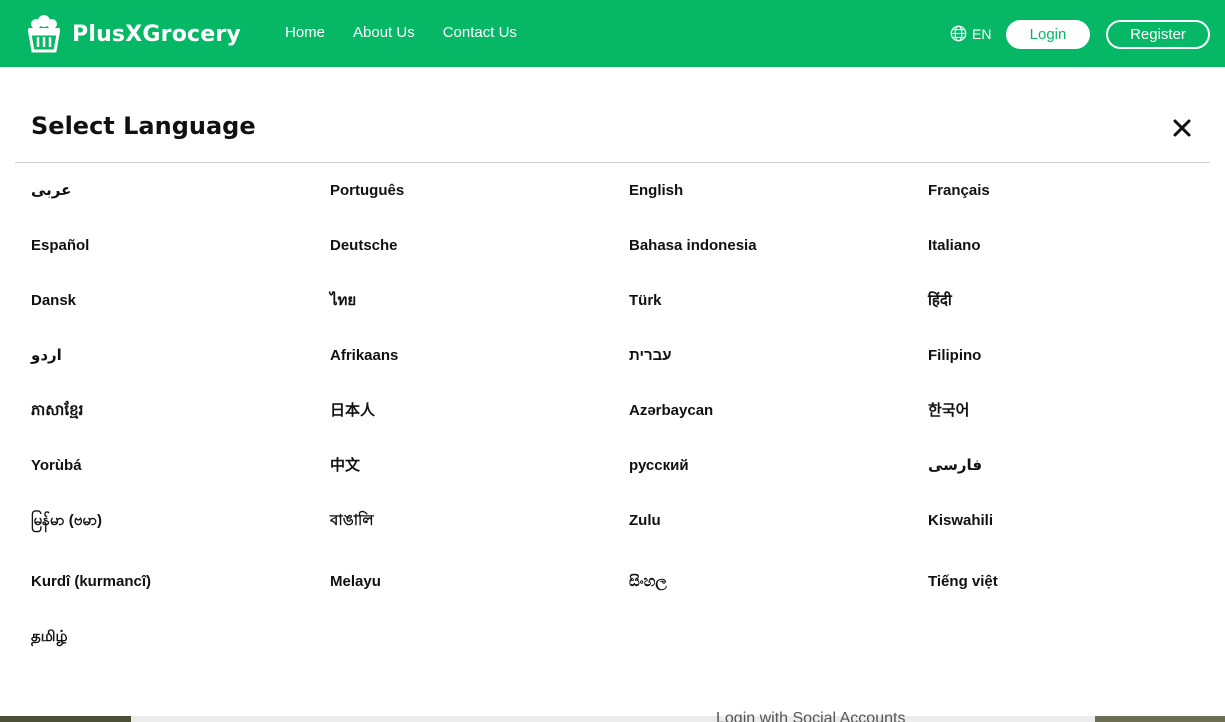 The image size is (1225, 722). Describe the element at coordinates (1068, 205) in the screenshot. I see `language-option: Français` at that location.